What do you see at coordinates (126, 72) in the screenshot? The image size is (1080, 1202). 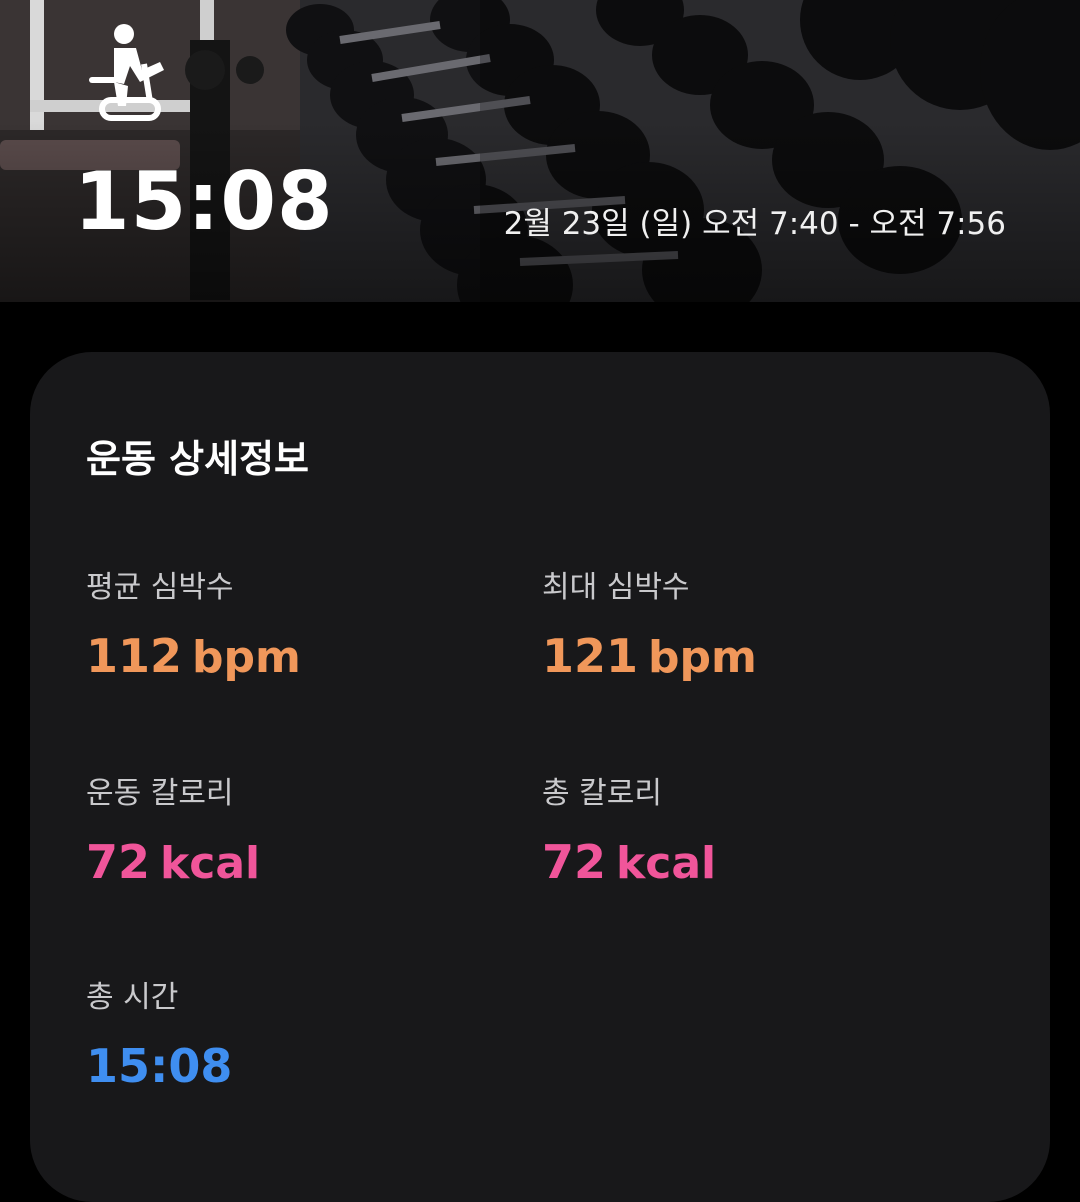 I see `indoor-cycle-icon` at bounding box center [126, 72].